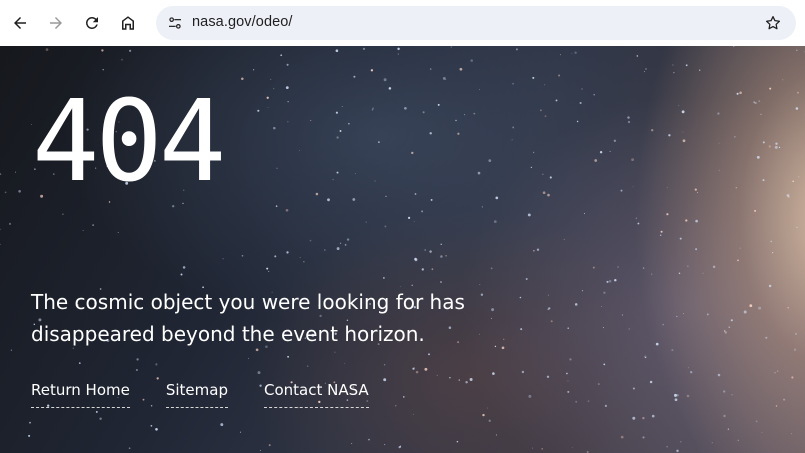 This screenshot has height=453, width=805. Describe the element at coordinates (80, 394) in the screenshot. I see `return-home-link: Return Home` at that location.